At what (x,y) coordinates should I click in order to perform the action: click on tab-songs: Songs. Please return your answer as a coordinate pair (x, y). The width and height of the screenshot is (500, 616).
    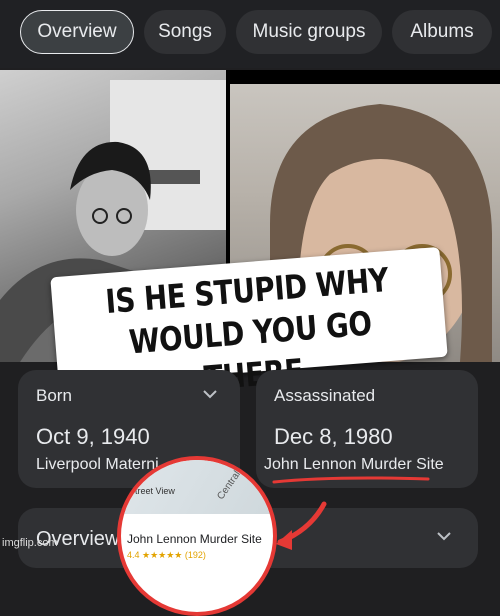
    Looking at the image, I should click on (185, 32).